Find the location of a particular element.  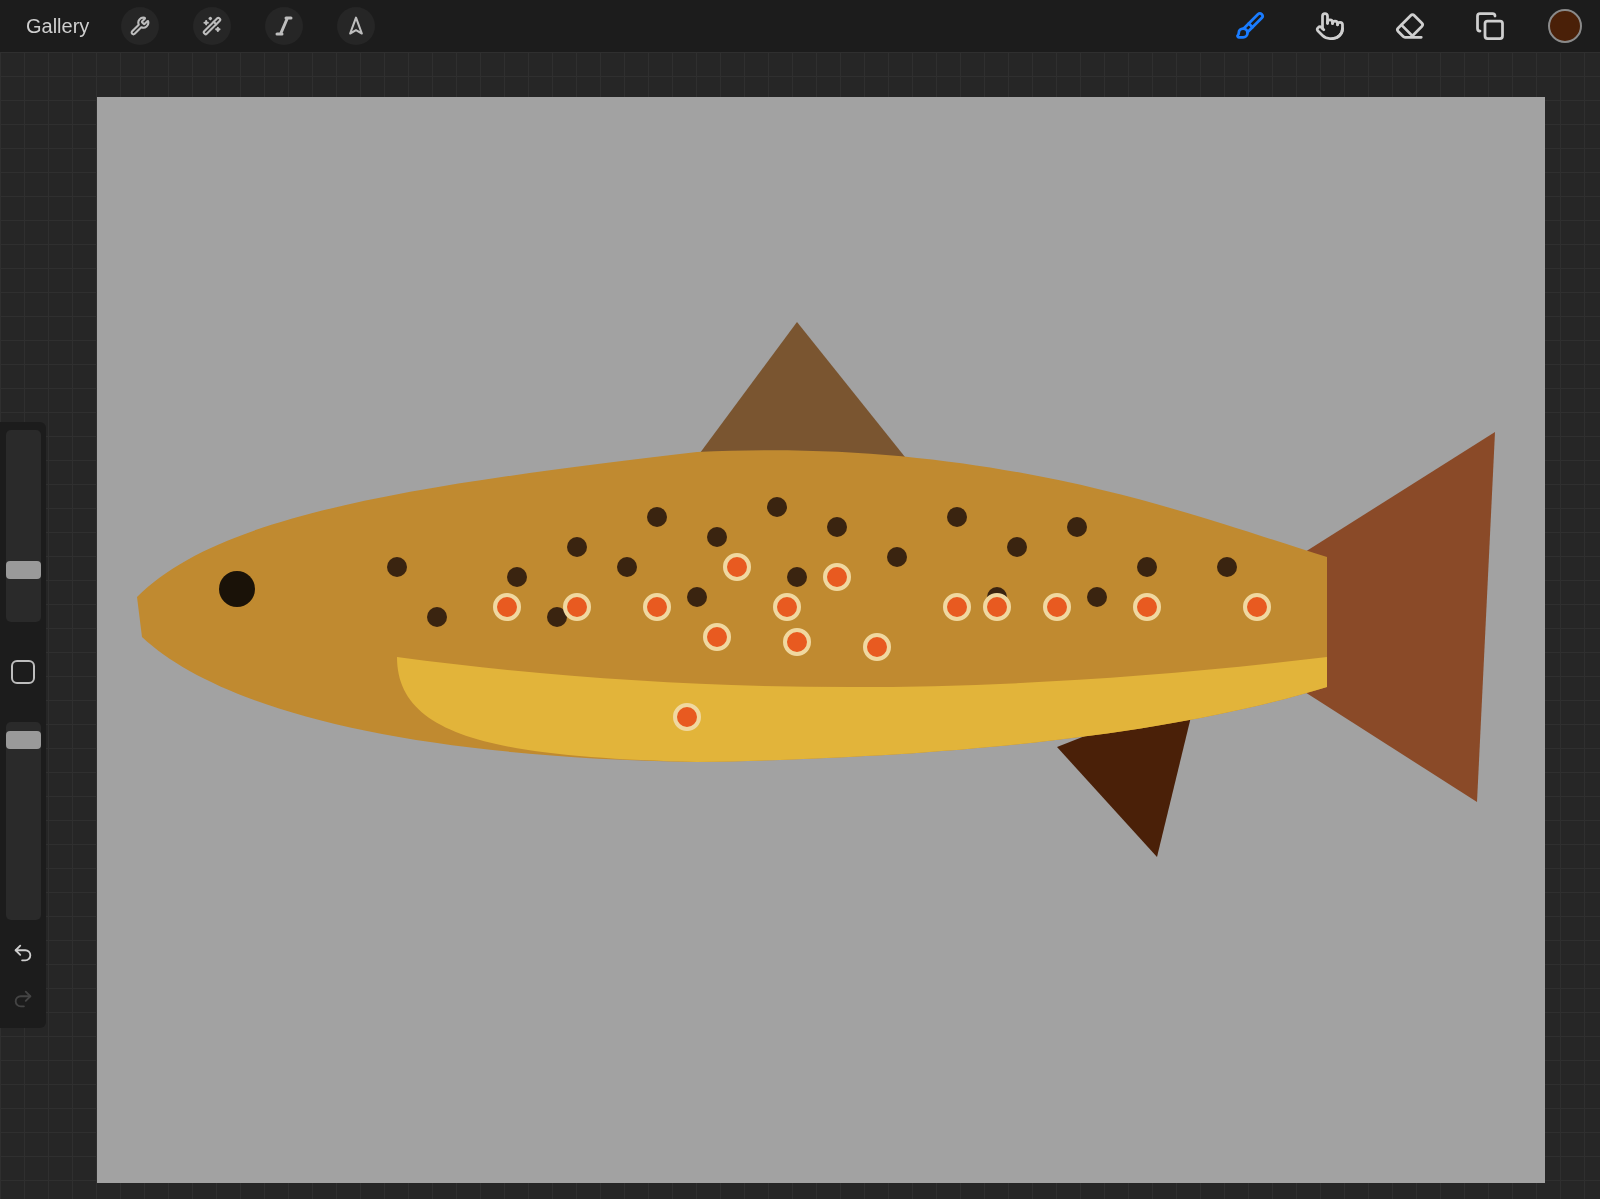

undo-button is located at coordinates (23, 953).